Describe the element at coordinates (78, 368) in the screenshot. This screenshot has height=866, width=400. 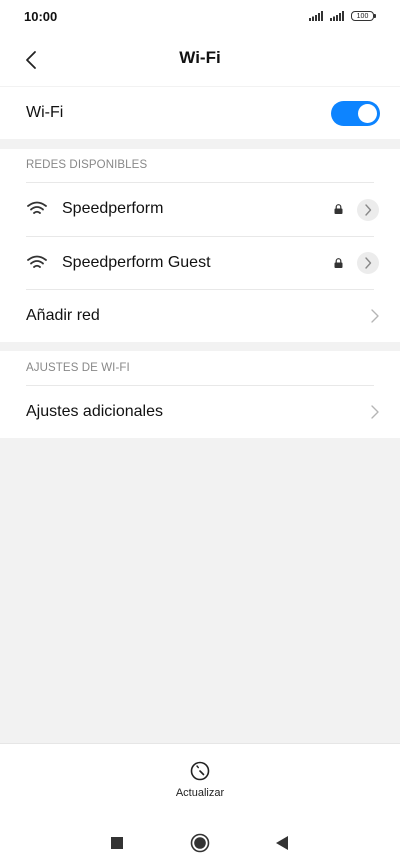
I see `section-label-settings: AJUSTES DE WI-FI` at that location.